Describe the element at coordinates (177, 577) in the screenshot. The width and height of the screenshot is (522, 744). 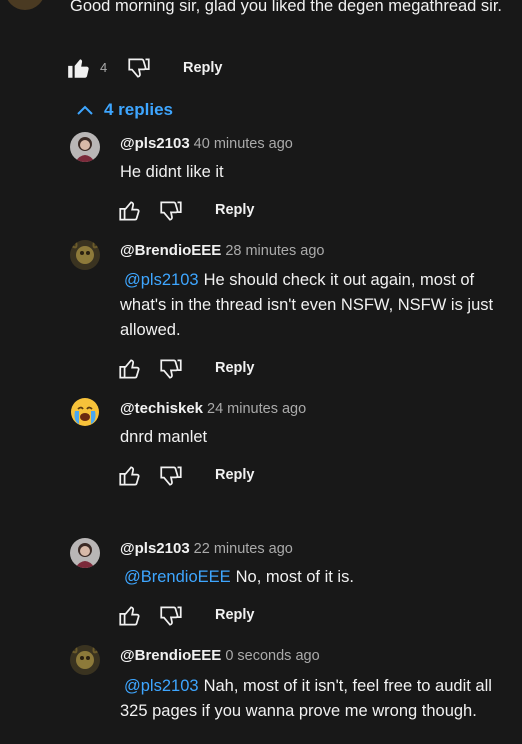
I see `reply-mention-link: @BrendioEEE` at that location.